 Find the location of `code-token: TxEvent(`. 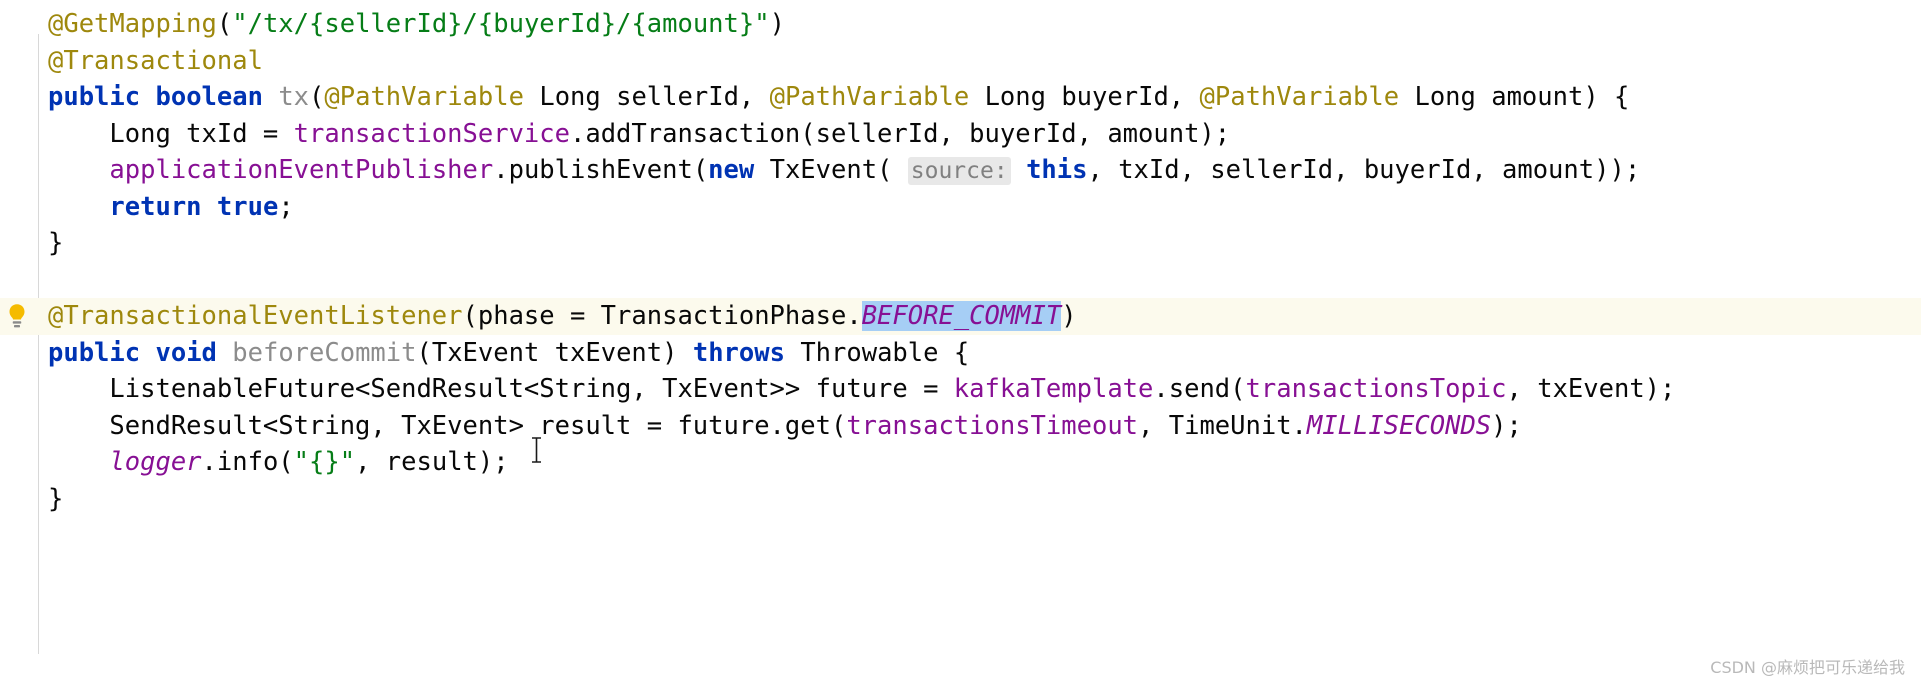

code-token: TxEvent( is located at coordinates (831, 170).